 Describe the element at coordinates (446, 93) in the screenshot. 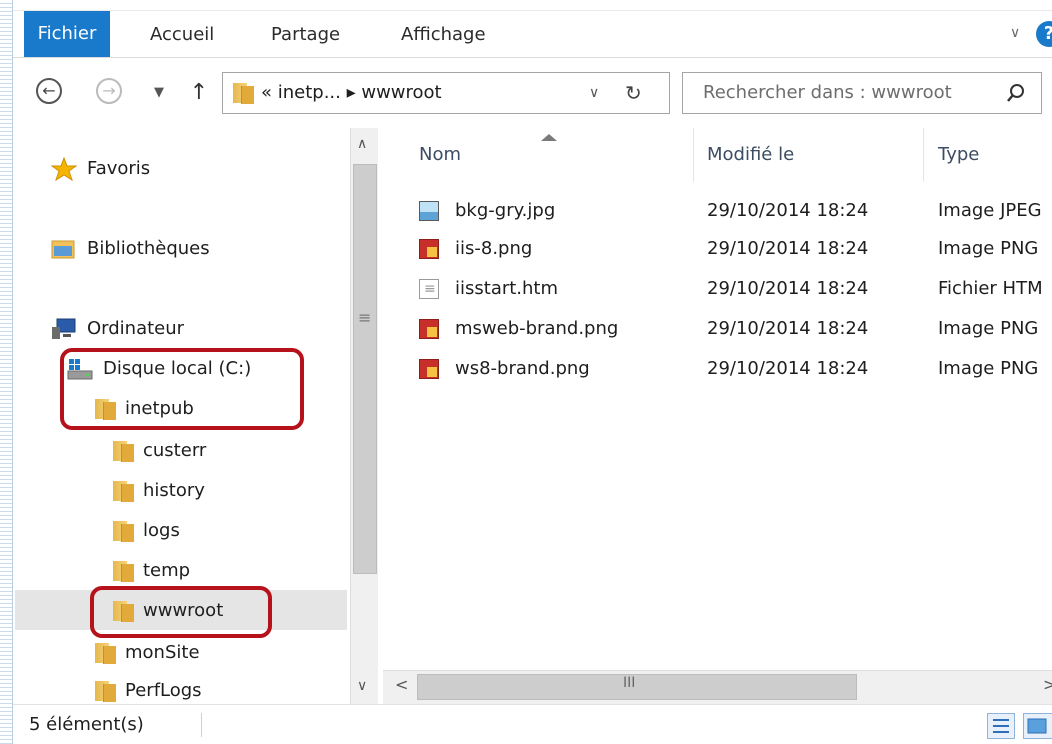

I see `address-bar: « inetp... ▸ wwwroot ∨ ↻` at that location.